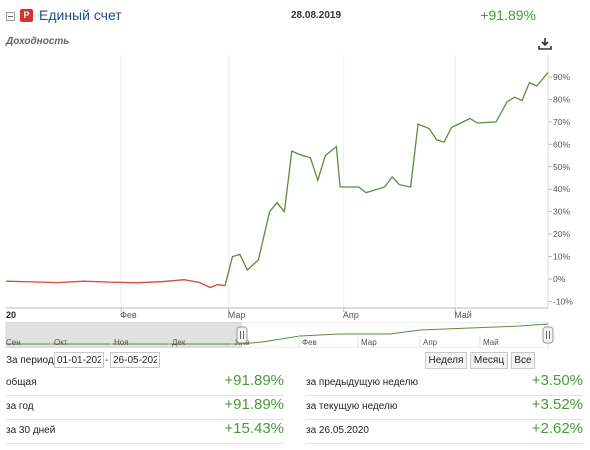 The height and width of the screenshot is (450, 590). What do you see at coordinates (351, 315) in the screenshot?
I see `x-tick-label: Апр` at bounding box center [351, 315].